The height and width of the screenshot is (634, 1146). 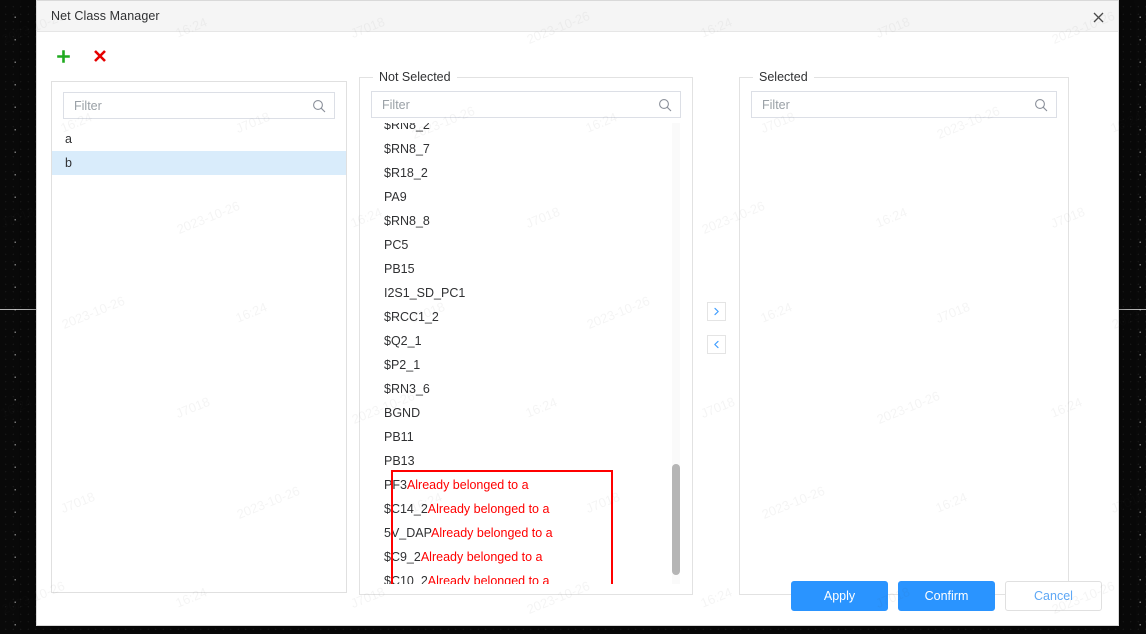 I want to click on net-name: PA9, so click(x=395, y=197).